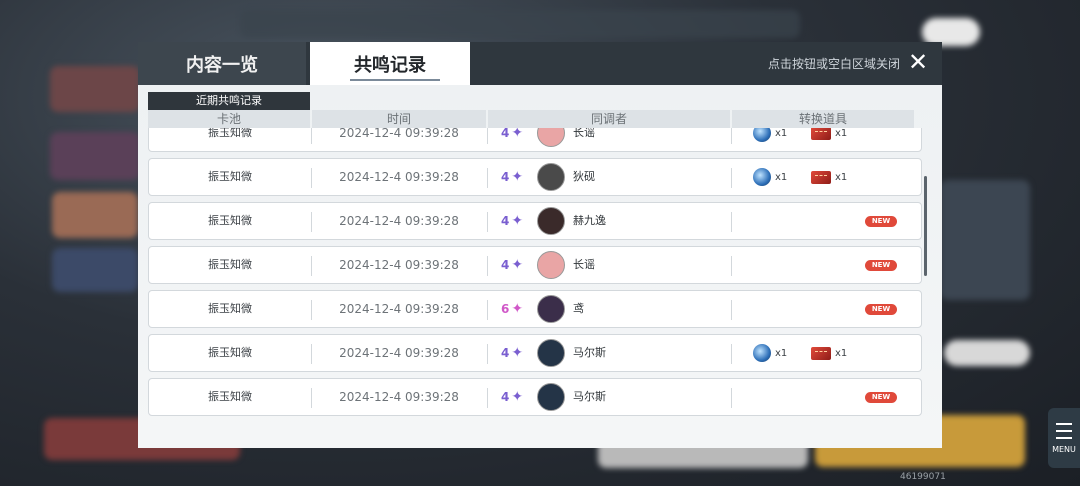 The width and height of the screenshot is (1080, 486). What do you see at coordinates (589, 220) in the screenshot?
I see `resonator-name: 赫九逸` at bounding box center [589, 220].